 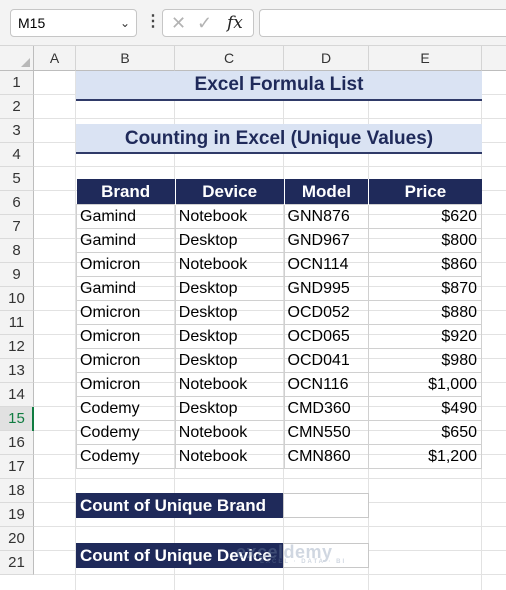 What do you see at coordinates (326, 216) in the screenshot?
I see `model-cell: GNN876` at bounding box center [326, 216].